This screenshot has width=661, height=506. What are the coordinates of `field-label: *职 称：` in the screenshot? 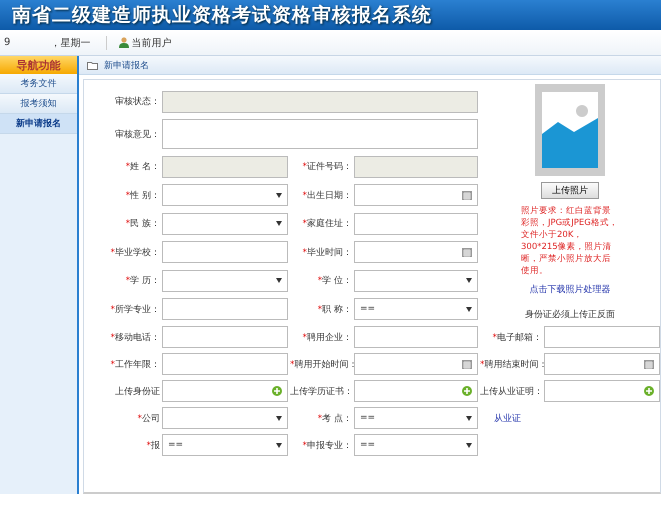 It's located at (334, 310).